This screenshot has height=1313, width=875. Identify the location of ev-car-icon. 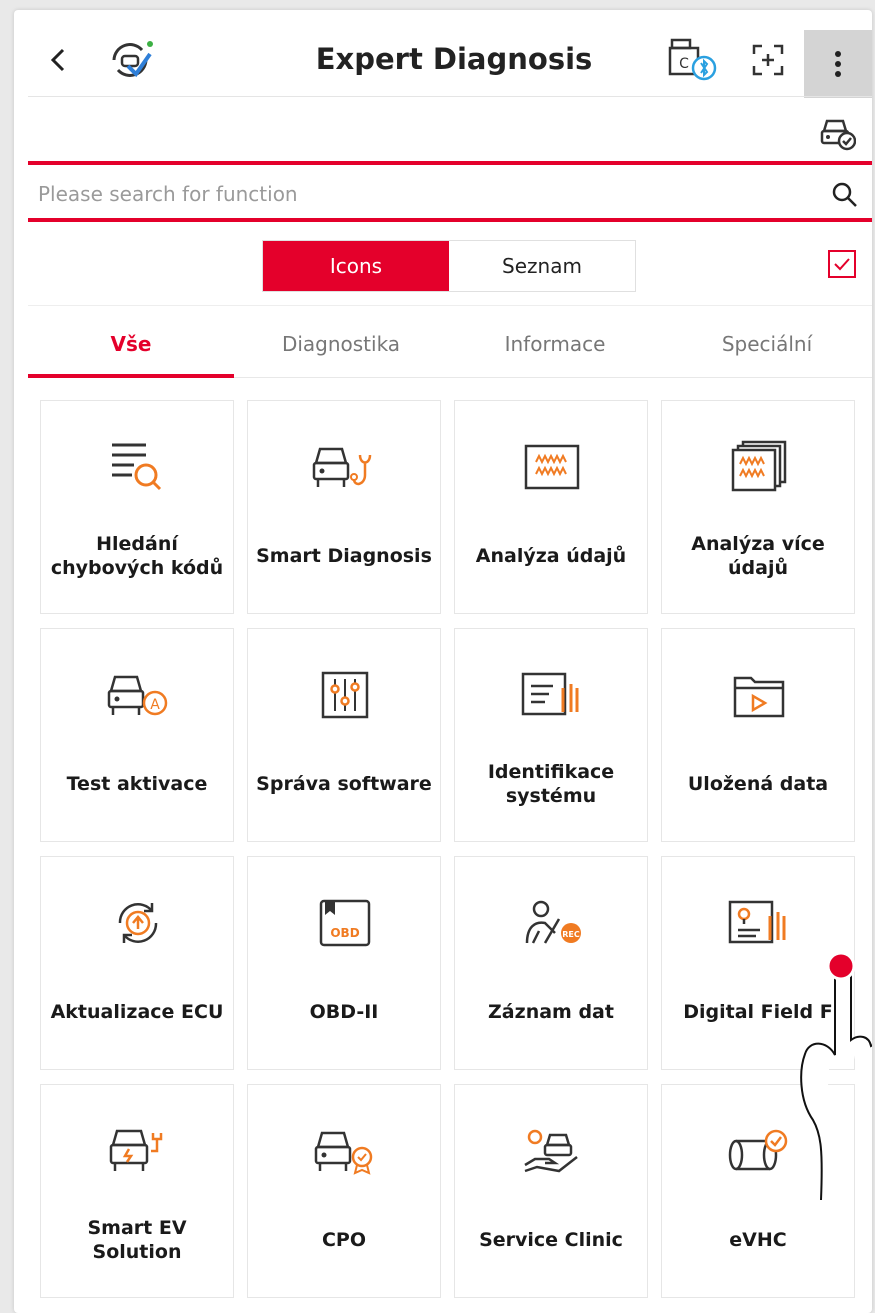
(138, 1151).